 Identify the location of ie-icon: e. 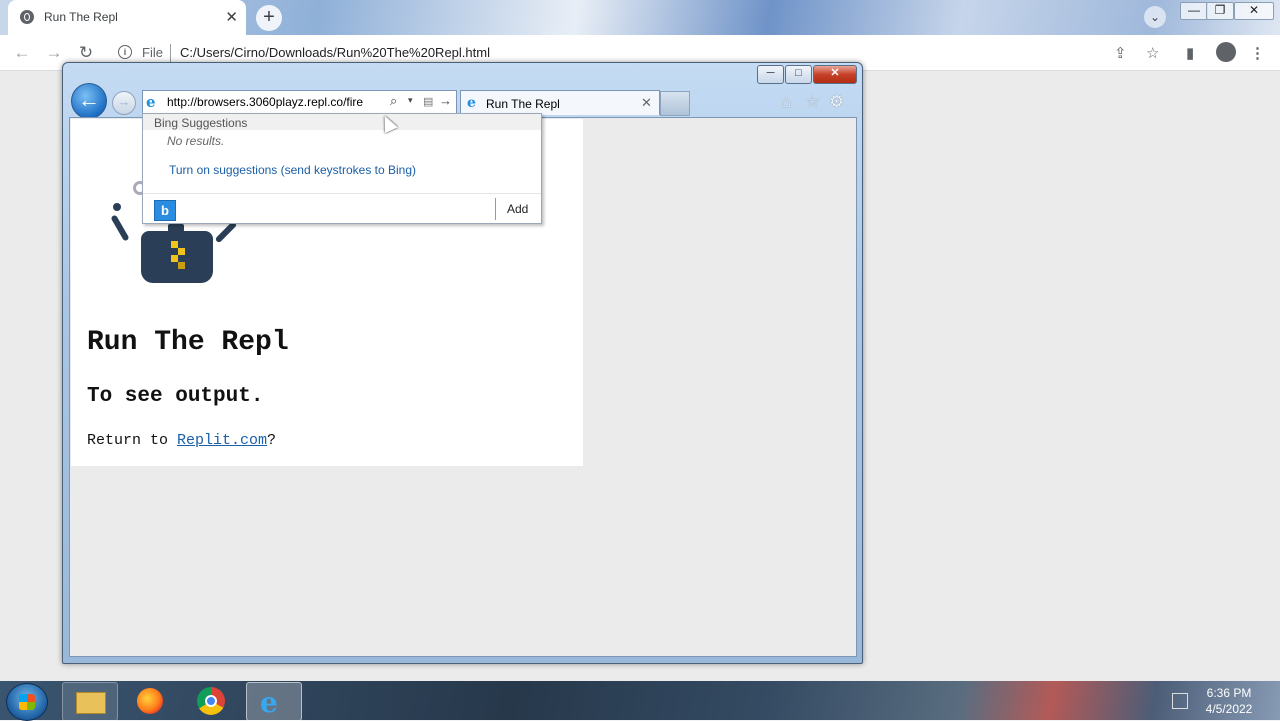
(269, 702).